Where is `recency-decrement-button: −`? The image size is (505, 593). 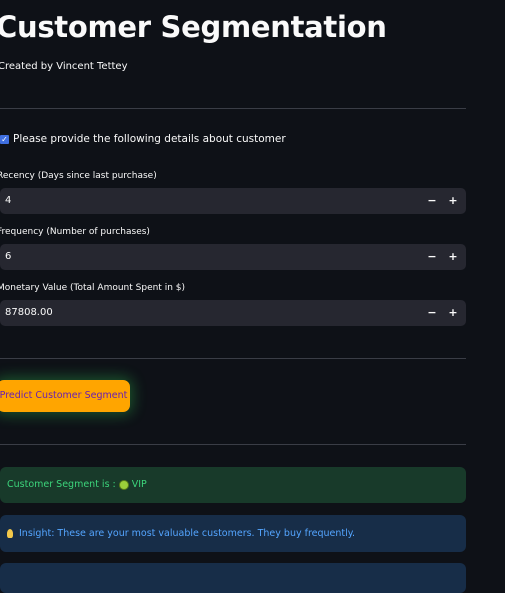 recency-decrement-button: − is located at coordinates (432, 201).